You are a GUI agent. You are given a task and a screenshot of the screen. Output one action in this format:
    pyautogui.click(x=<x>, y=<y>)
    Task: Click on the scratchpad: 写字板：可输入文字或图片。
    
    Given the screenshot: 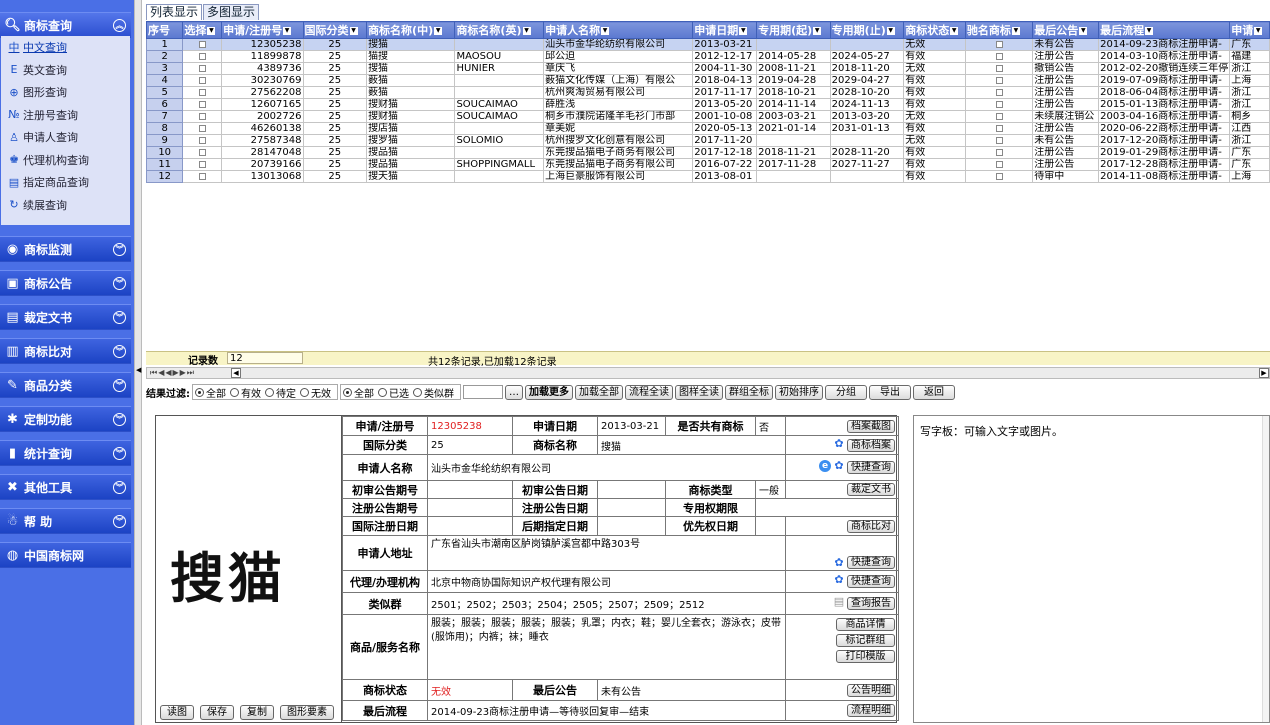 What is the action you would take?
    pyautogui.click(x=1091, y=569)
    